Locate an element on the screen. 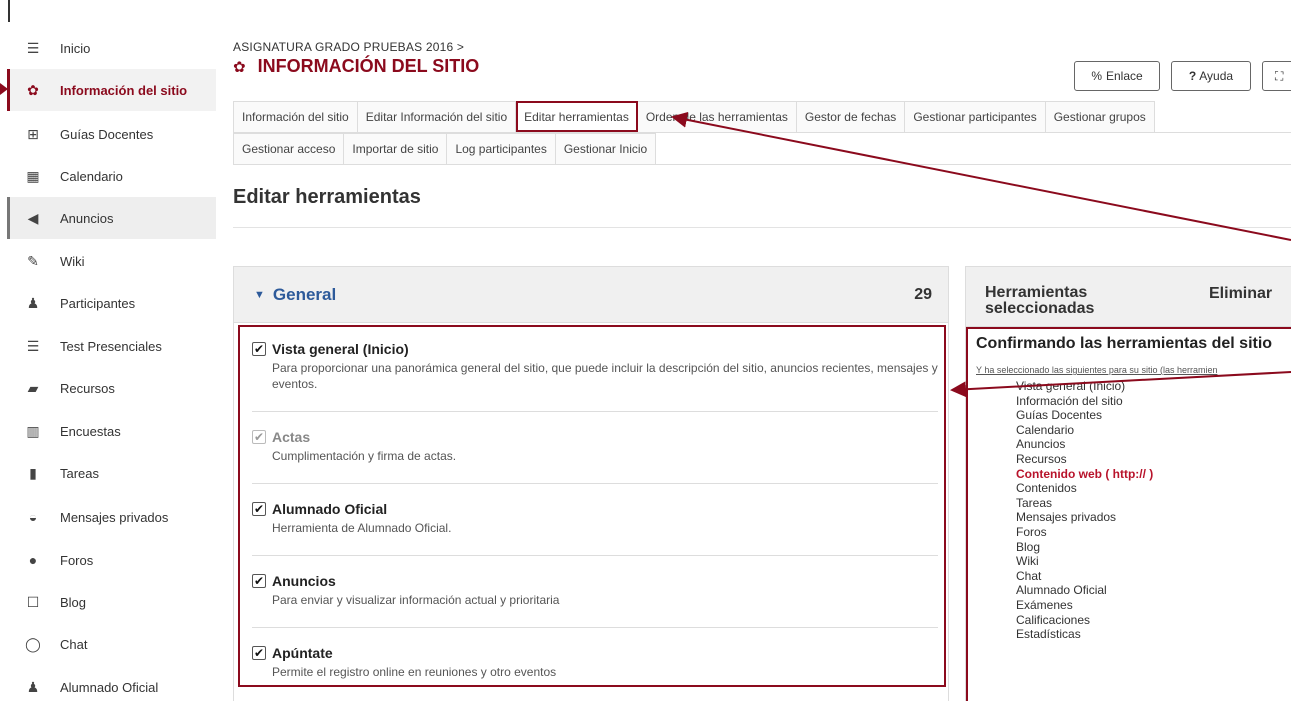 The width and height of the screenshot is (1291, 701). selected-tool-item: Contenidos is located at coordinates (1046, 488).